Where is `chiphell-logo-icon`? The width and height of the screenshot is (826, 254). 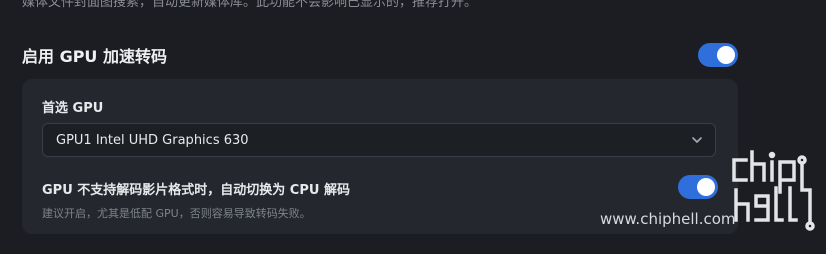
chiphell-logo-icon is located at coordinates (773, 190).